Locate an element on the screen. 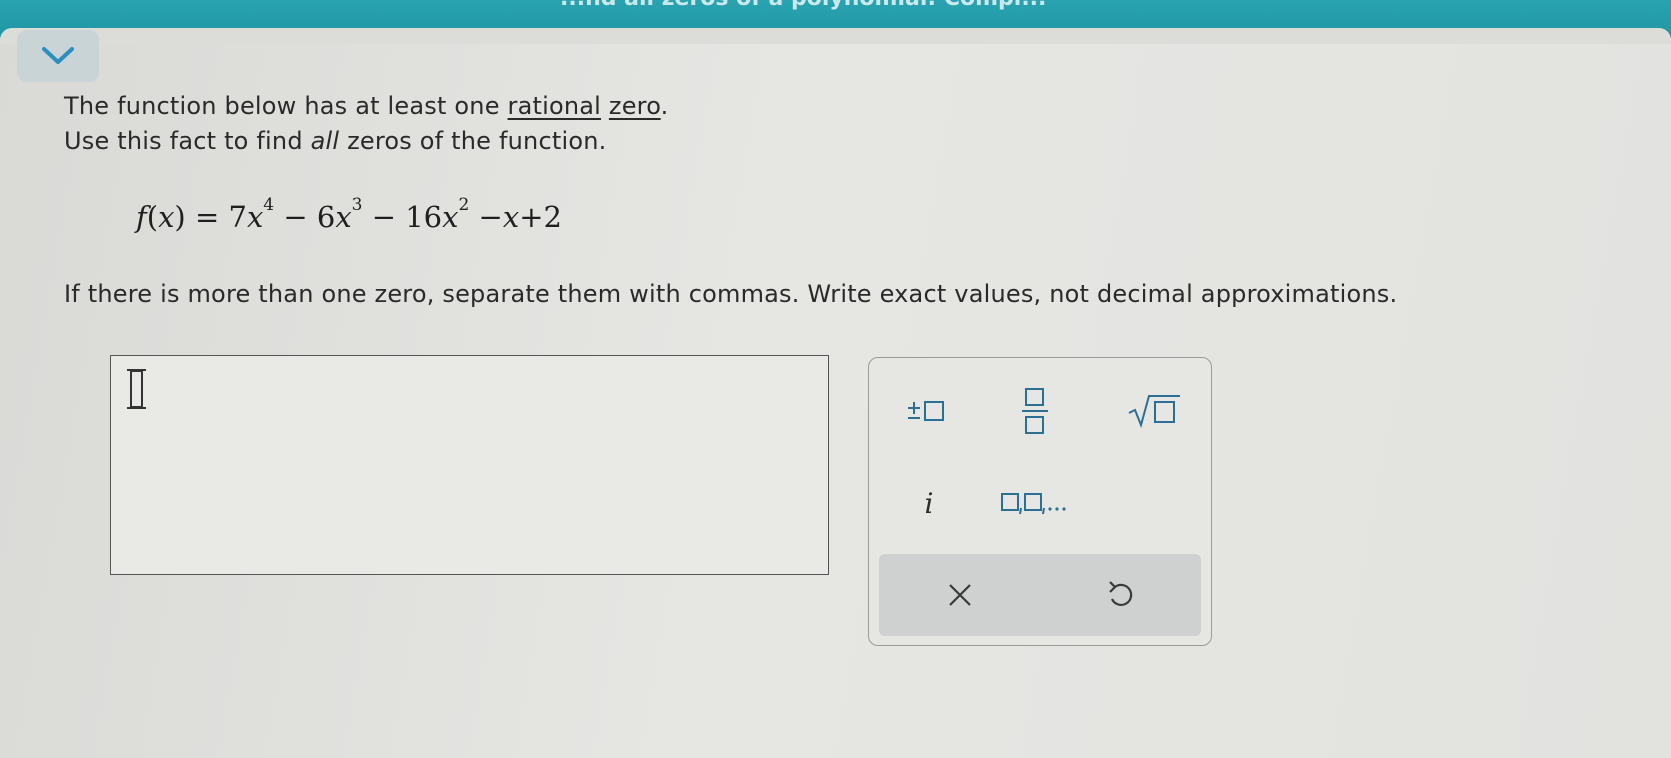  list-button is located at coordinates (1038, 503).